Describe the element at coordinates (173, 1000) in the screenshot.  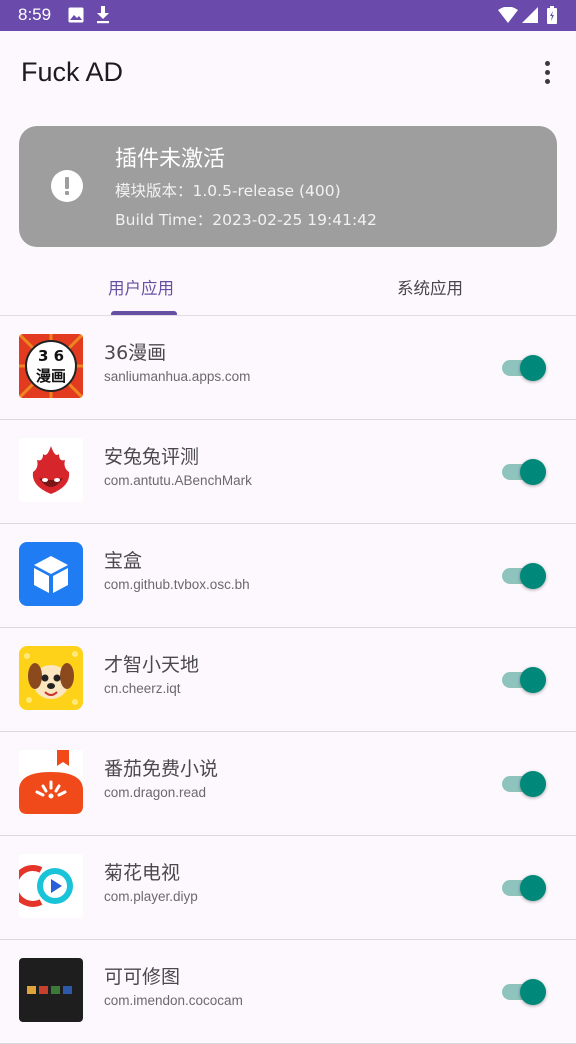
I see `app-package: com.imendon.cococam` at that location.